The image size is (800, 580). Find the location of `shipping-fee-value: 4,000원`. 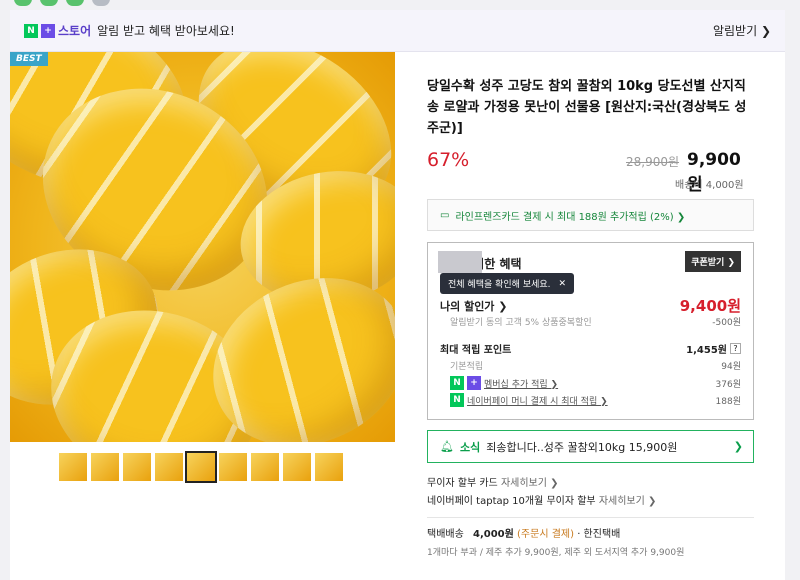

shipping-fee-value: 4,000원 is located at coordinates (493, 534).